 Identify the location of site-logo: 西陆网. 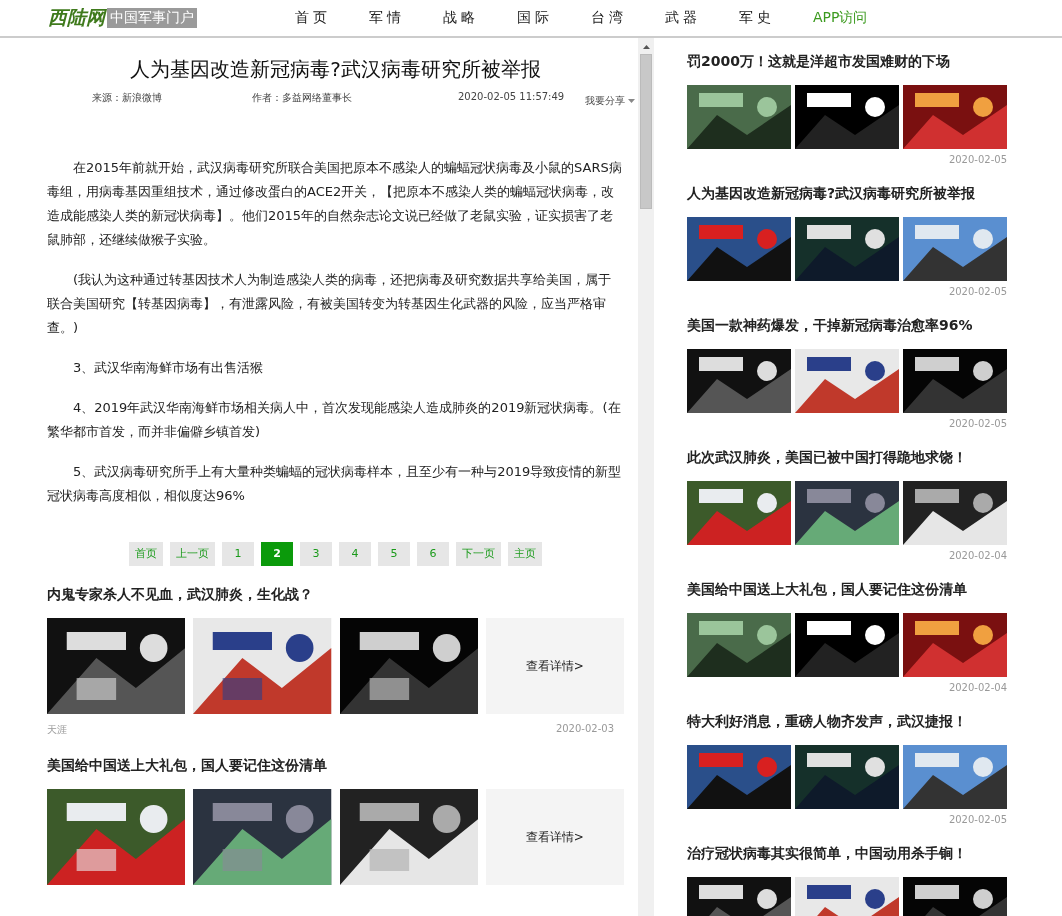
(76, 18).